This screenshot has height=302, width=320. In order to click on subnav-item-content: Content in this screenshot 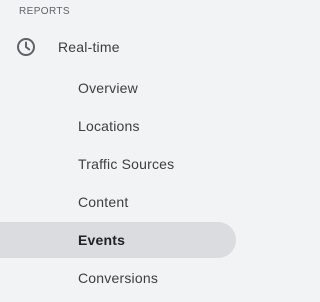, I will do `click(118, 202)`.